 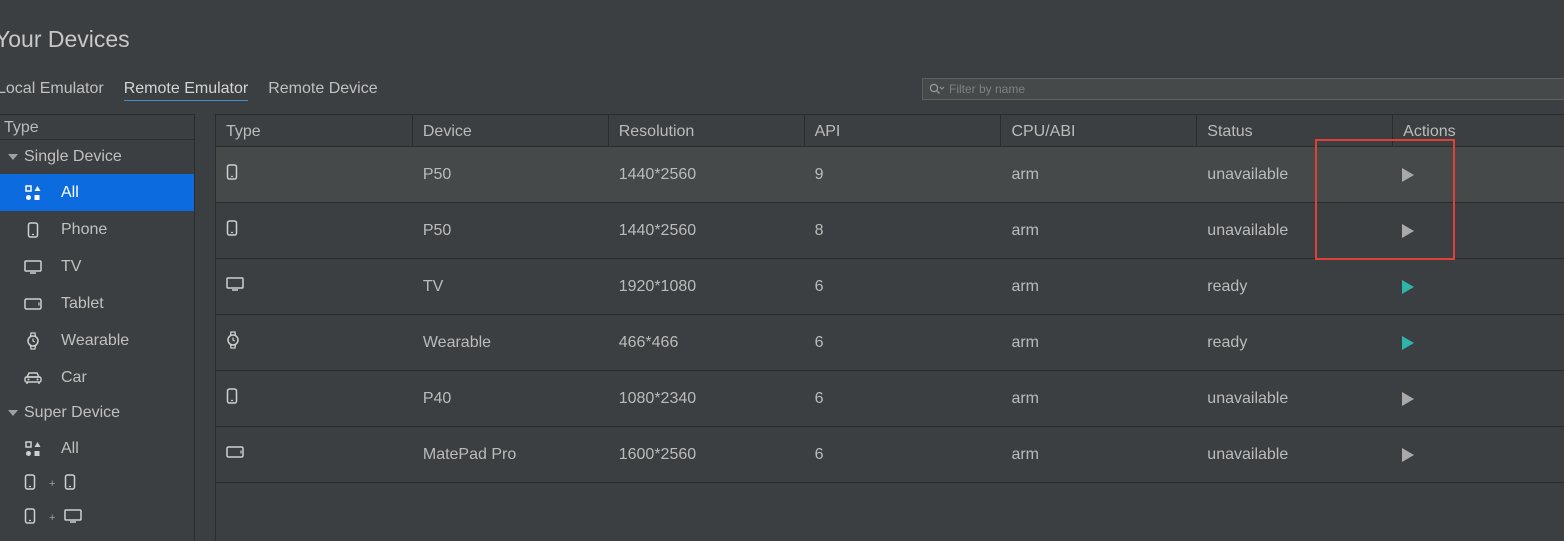 What do you see at coordinates (97, 127) in the screenshot?
I see `sidebar-header: Type` at bounding box center [97, 127].